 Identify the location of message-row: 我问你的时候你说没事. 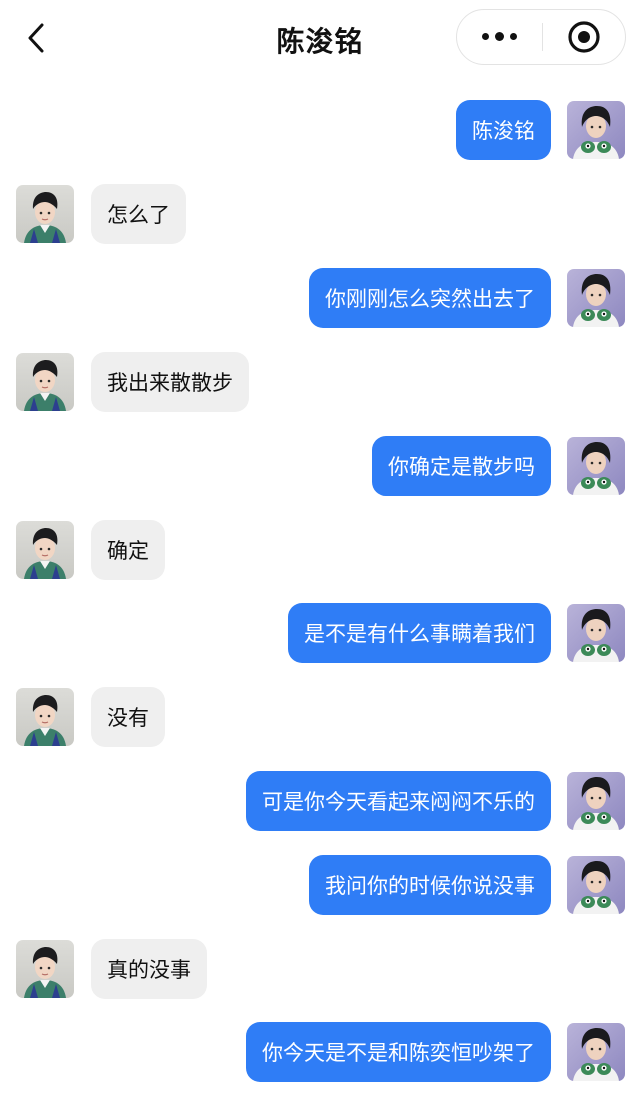
(320, 885).